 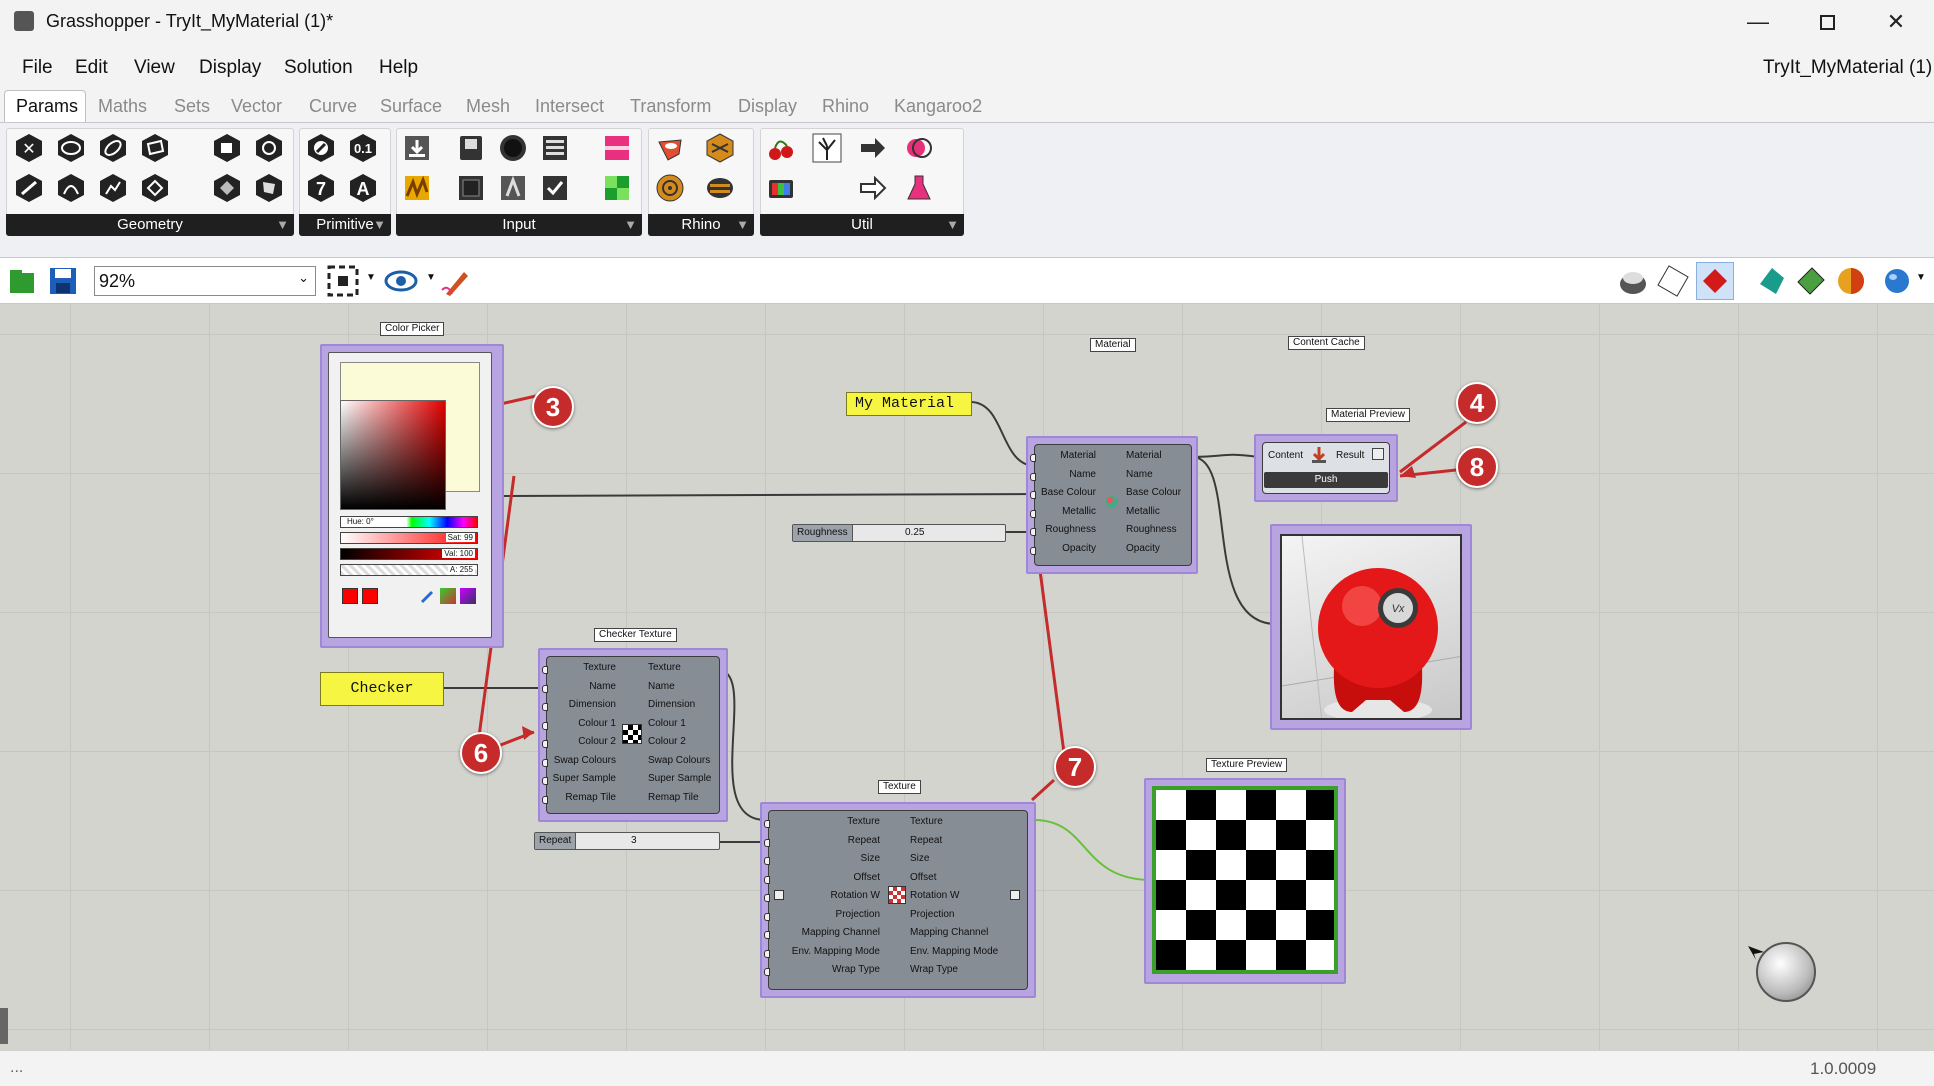 I want to click on minimize-icon: —, so click(x=1758, y=22).